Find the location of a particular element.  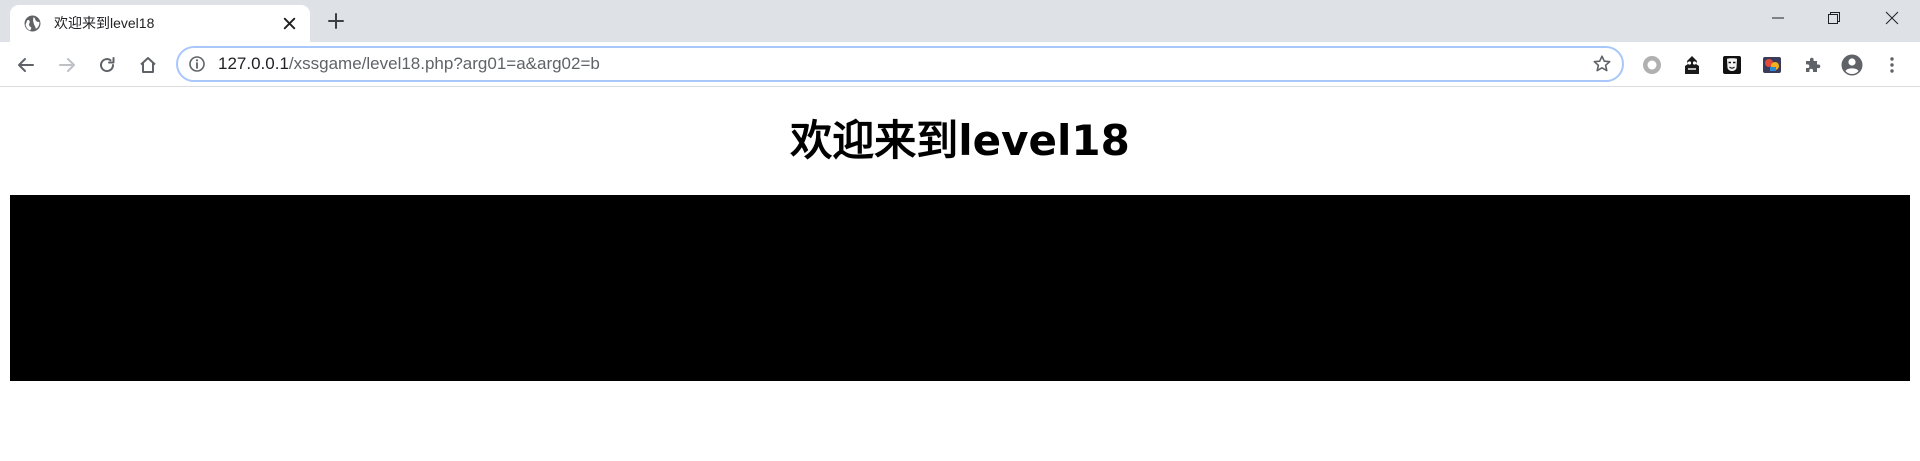

back-button is located at coordinates (26, 65).